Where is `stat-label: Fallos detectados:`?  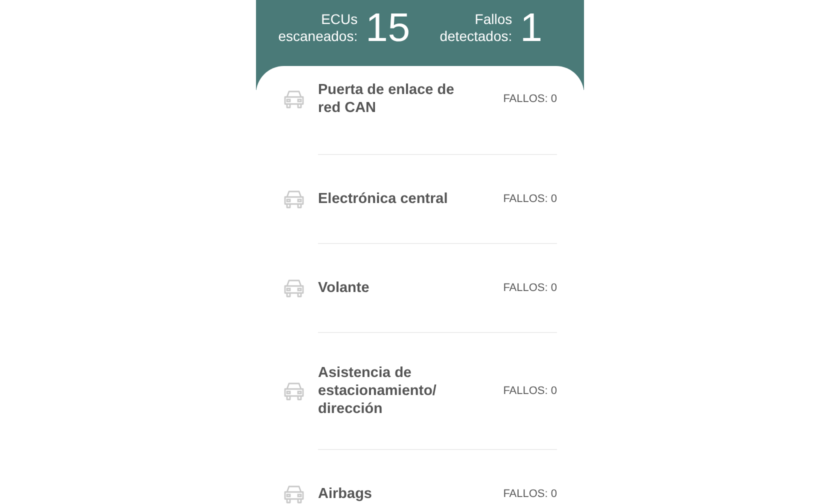 stat-label: Fallos detectados: is located at coordinates (475, 28).